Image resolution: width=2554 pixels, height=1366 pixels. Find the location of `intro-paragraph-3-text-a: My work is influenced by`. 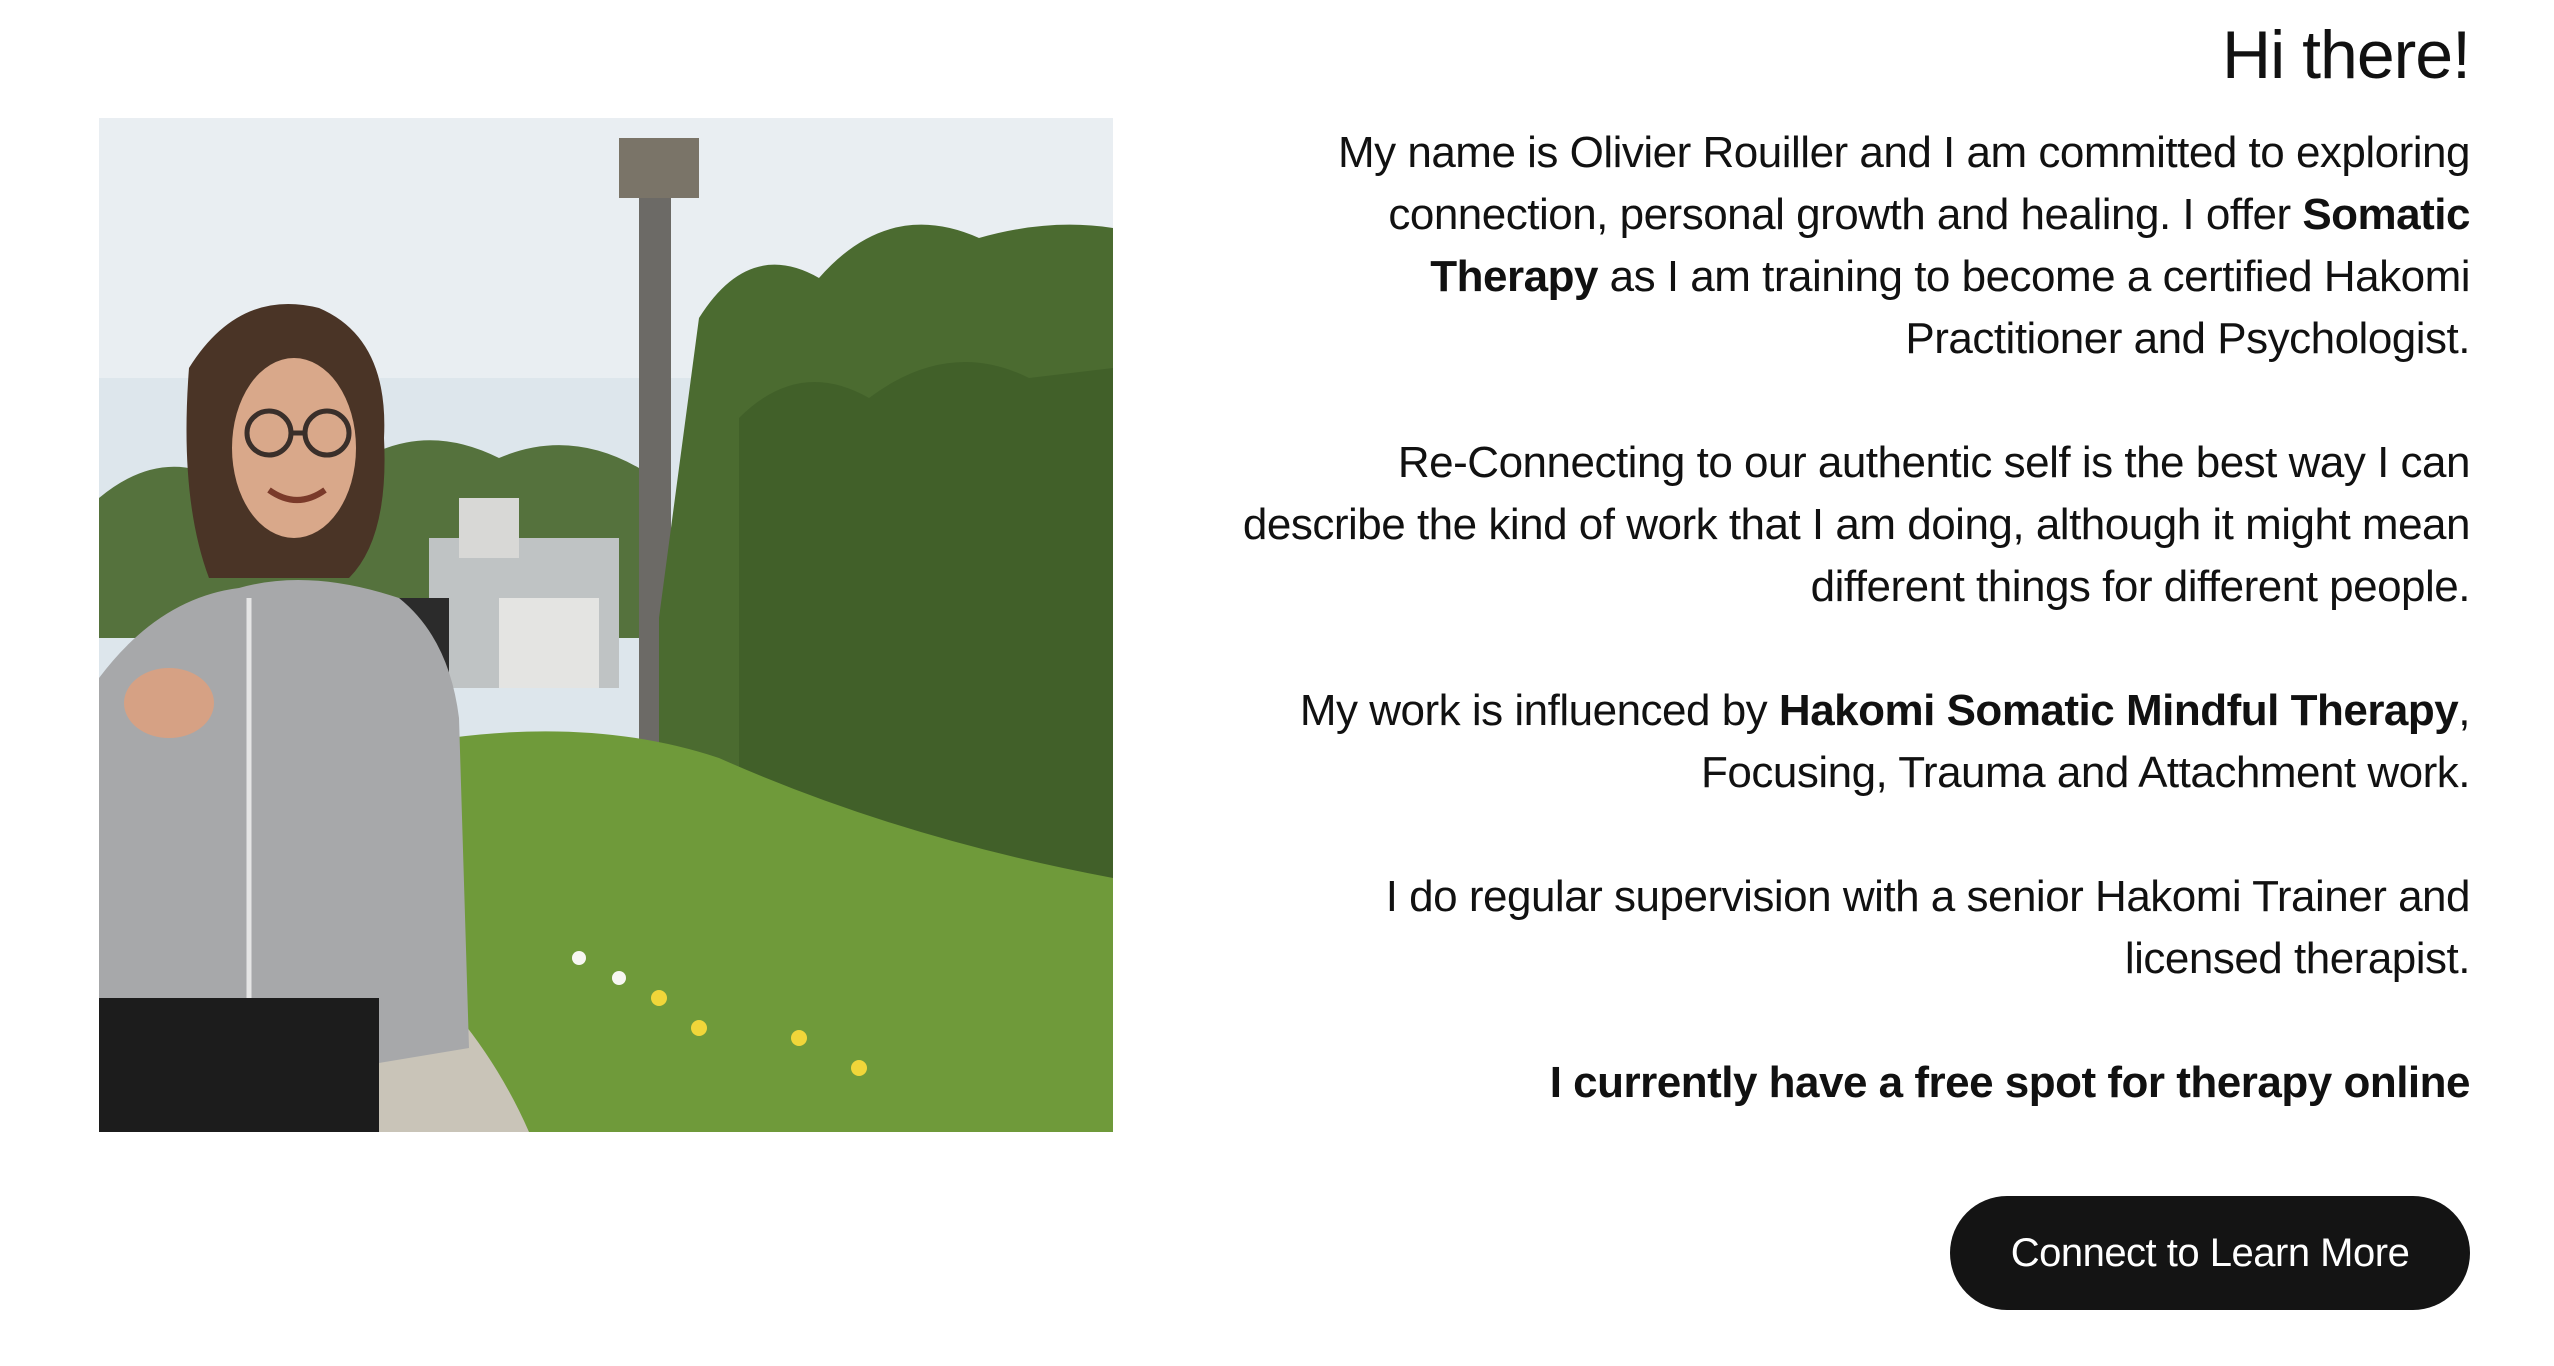

intro-paragraph-3-text-a: My work is influenced by is located at coordinates (1539, 710).